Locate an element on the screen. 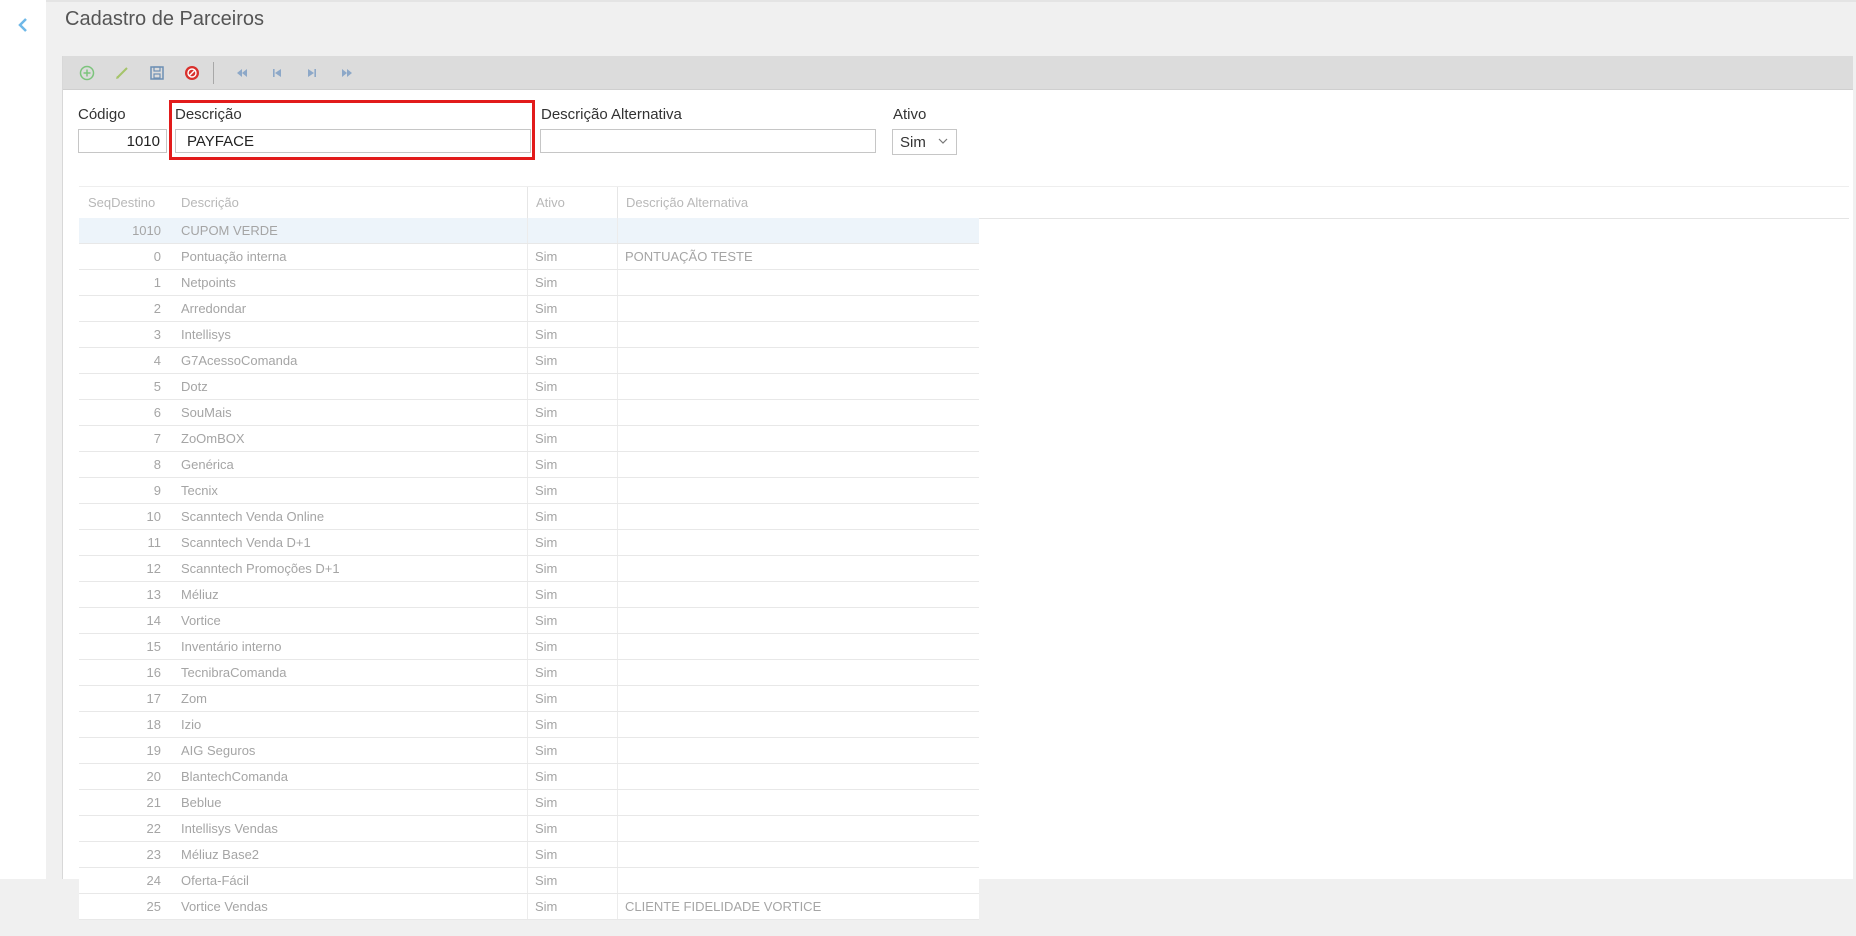  table-row: 24 Oferta-Fácil Sim is located at coordinates (529, 881).